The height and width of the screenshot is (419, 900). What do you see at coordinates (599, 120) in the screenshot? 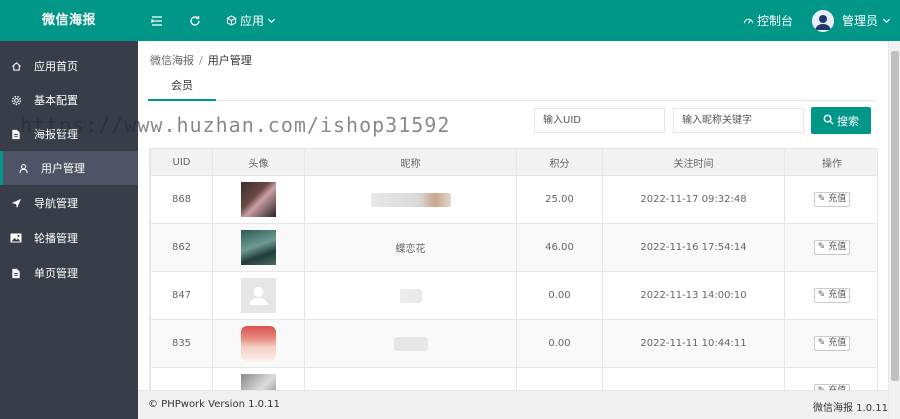
I see `uid-search-input` at bounding box center [599, 120].